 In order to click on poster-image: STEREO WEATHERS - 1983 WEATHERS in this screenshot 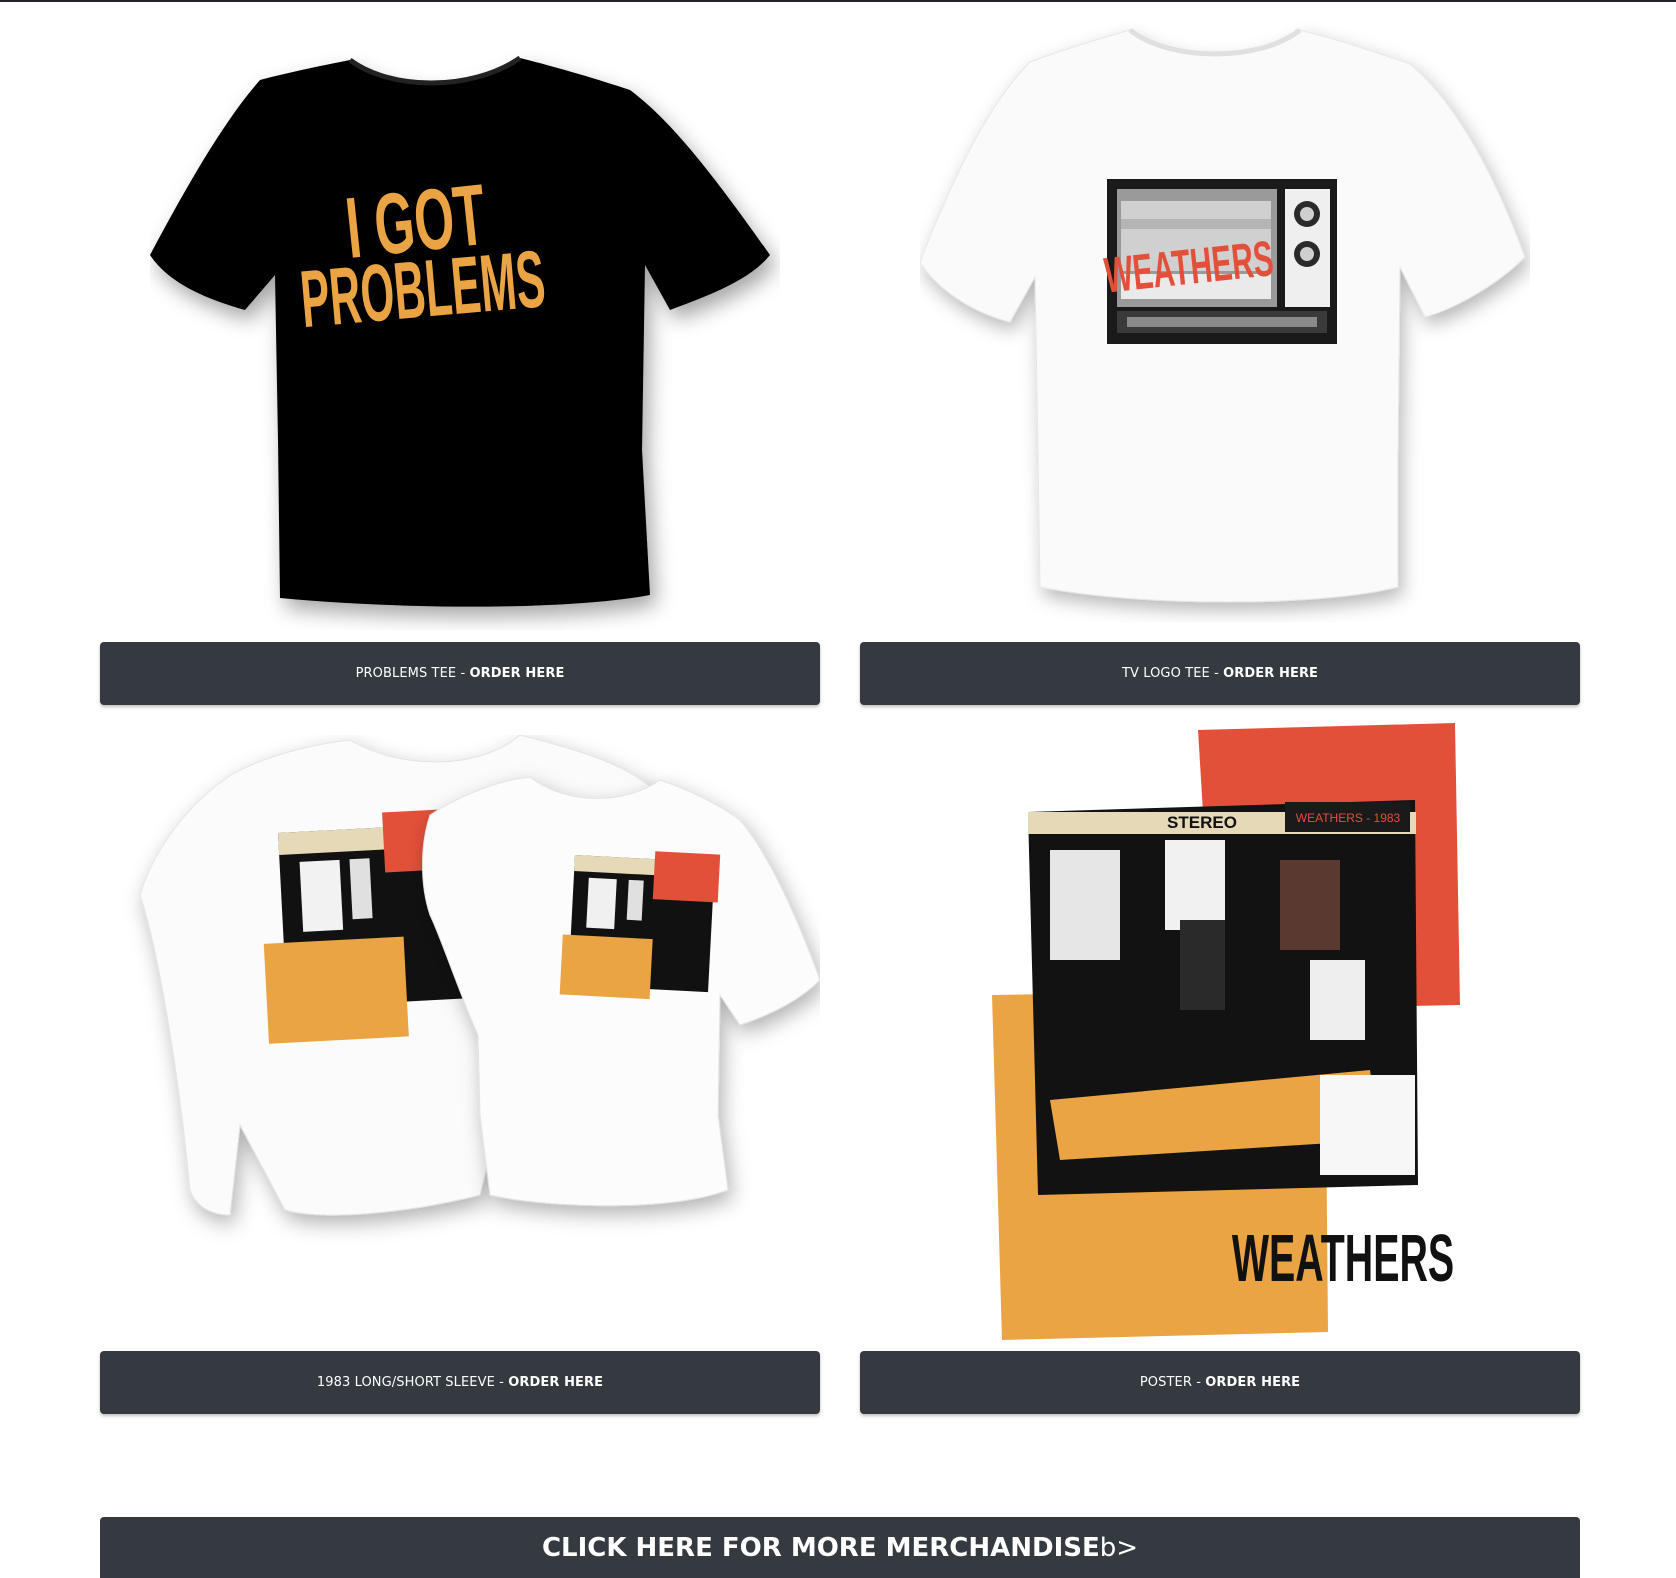, I will do `click(1225, 1035)`.